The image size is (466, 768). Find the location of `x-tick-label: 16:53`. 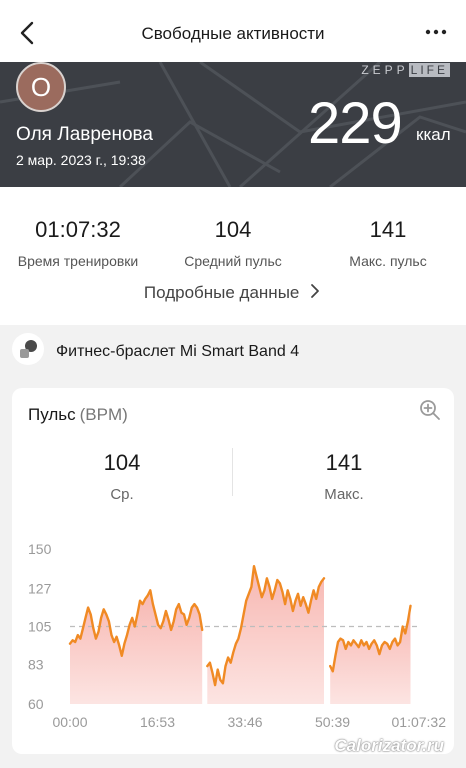

x-tick-label: 16:53 is located at coordinates (157, 722).